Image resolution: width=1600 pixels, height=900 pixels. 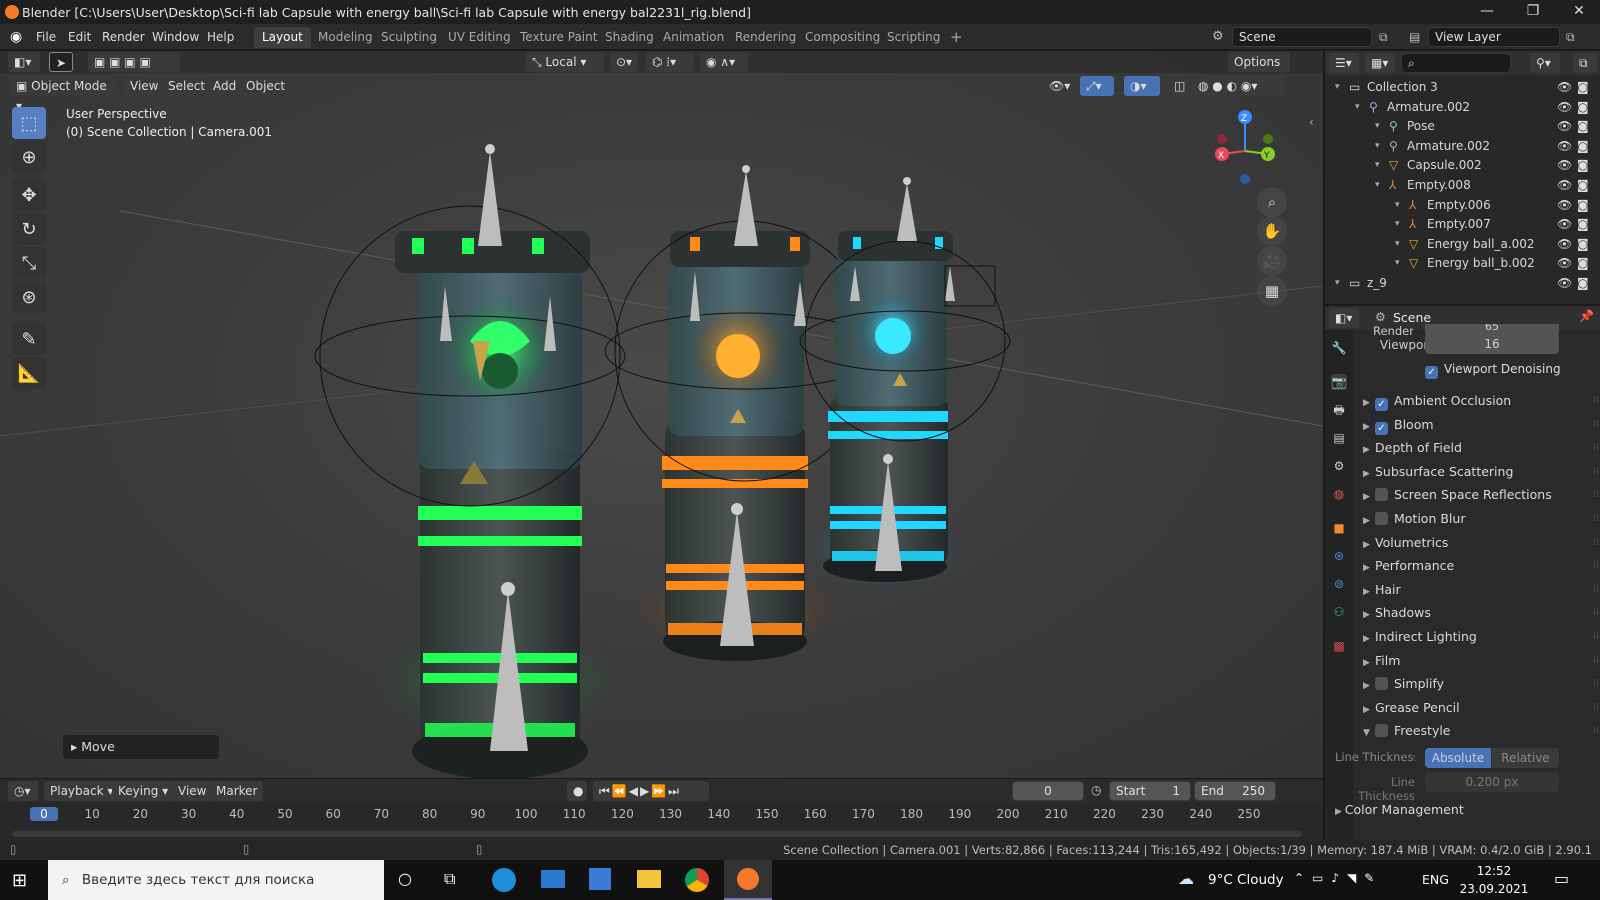 I want to click on object-tab-icon: ■, so click(x=1339, y=528).